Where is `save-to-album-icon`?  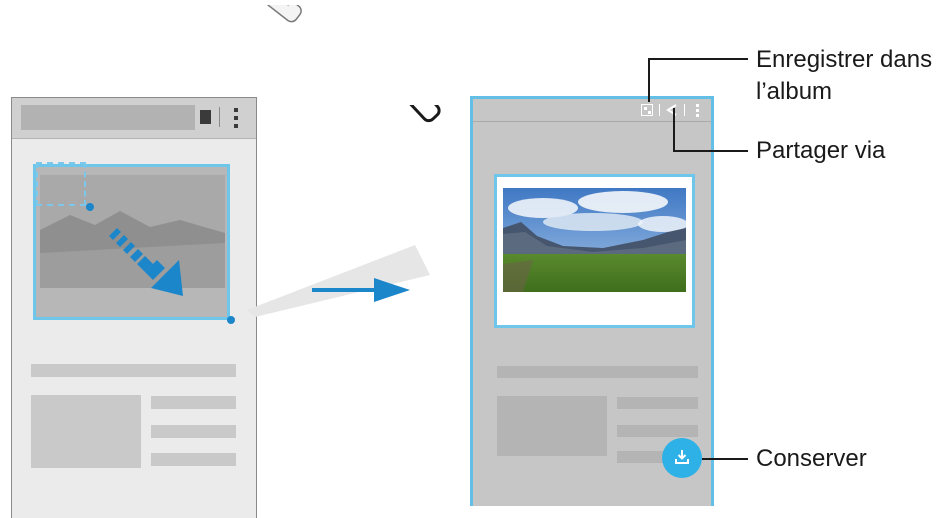
save-to-album-icon is located at coordinates (647, 110).